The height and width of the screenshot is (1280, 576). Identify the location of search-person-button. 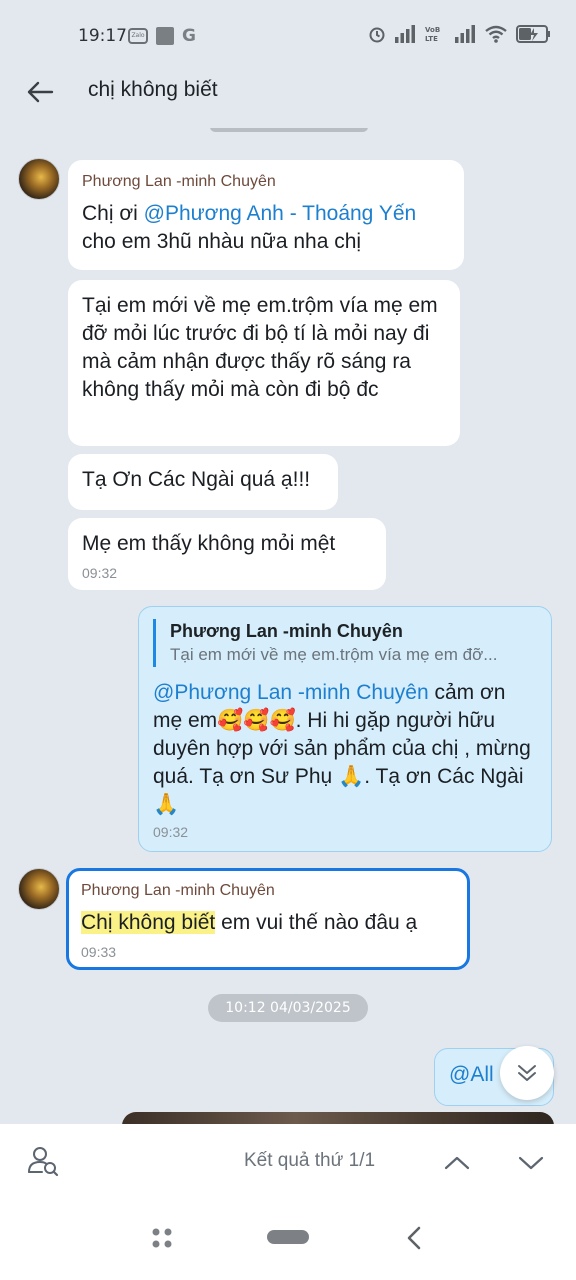
(43, 1161).